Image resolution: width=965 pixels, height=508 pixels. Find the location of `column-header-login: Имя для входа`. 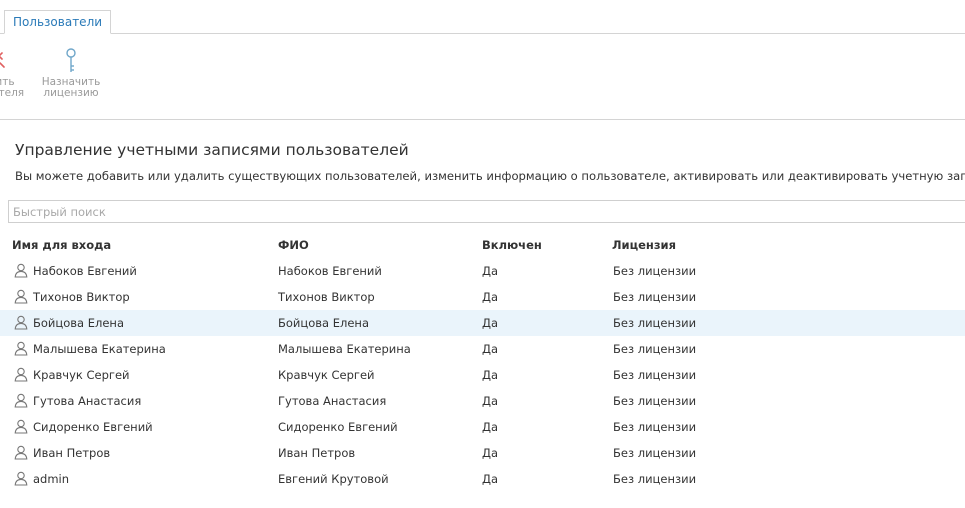

column-header-login: Имя для входа is located at coordinates (61, 245).